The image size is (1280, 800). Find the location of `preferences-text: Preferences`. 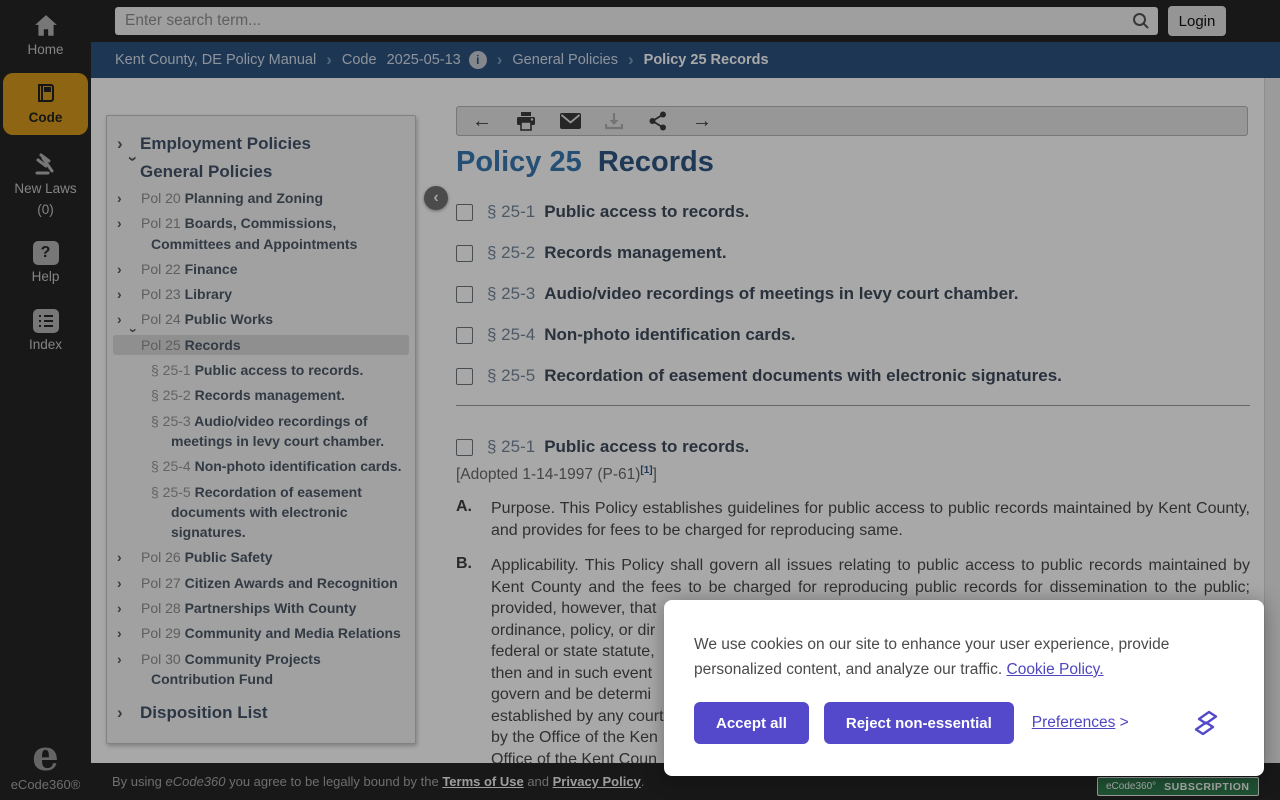

preferences-text: Preferences is located at coordinates (1073, 722).